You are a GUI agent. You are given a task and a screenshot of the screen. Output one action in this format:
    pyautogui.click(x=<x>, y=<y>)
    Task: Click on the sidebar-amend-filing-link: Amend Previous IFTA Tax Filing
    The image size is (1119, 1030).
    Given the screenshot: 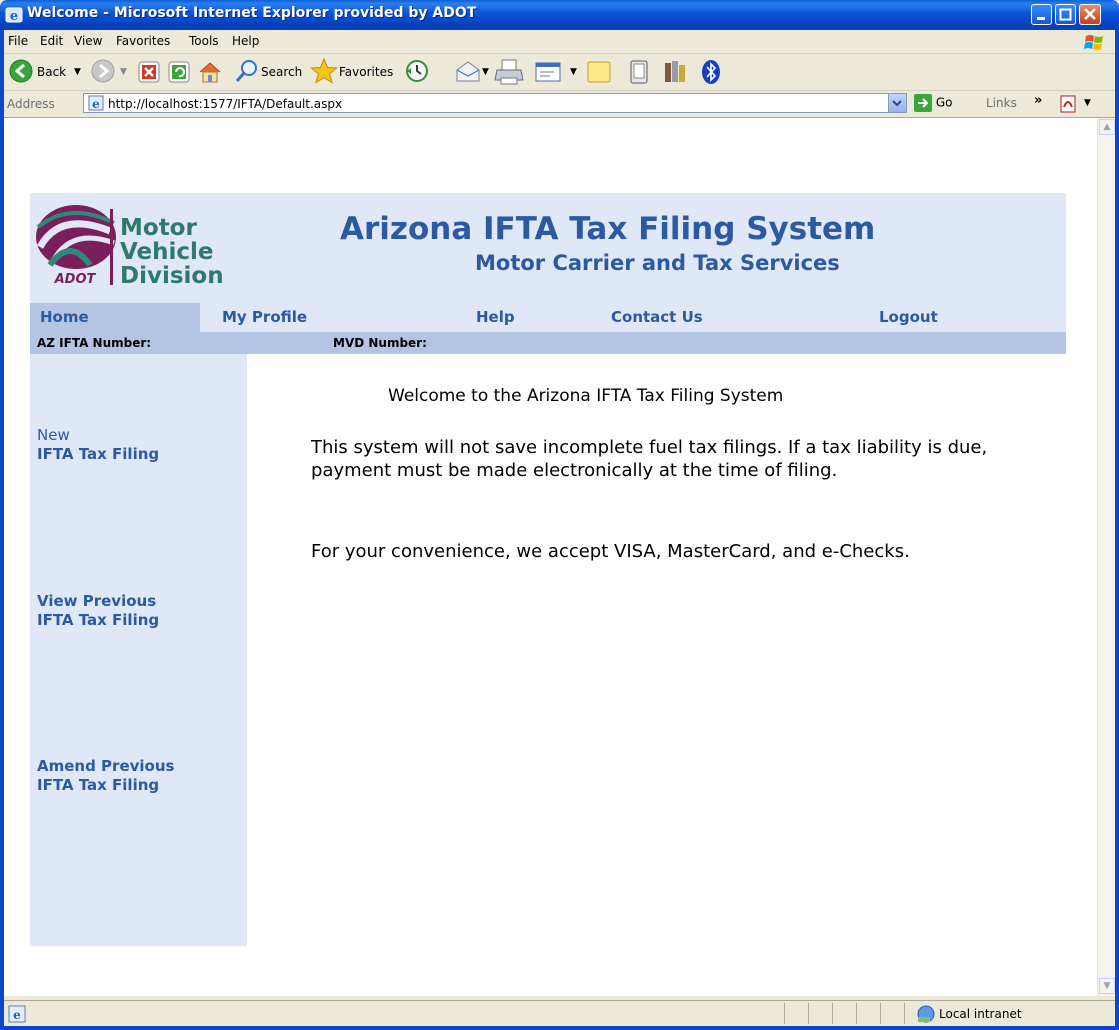 What is the action you would take?
    pyautogui.click(x=105, y=776)
    